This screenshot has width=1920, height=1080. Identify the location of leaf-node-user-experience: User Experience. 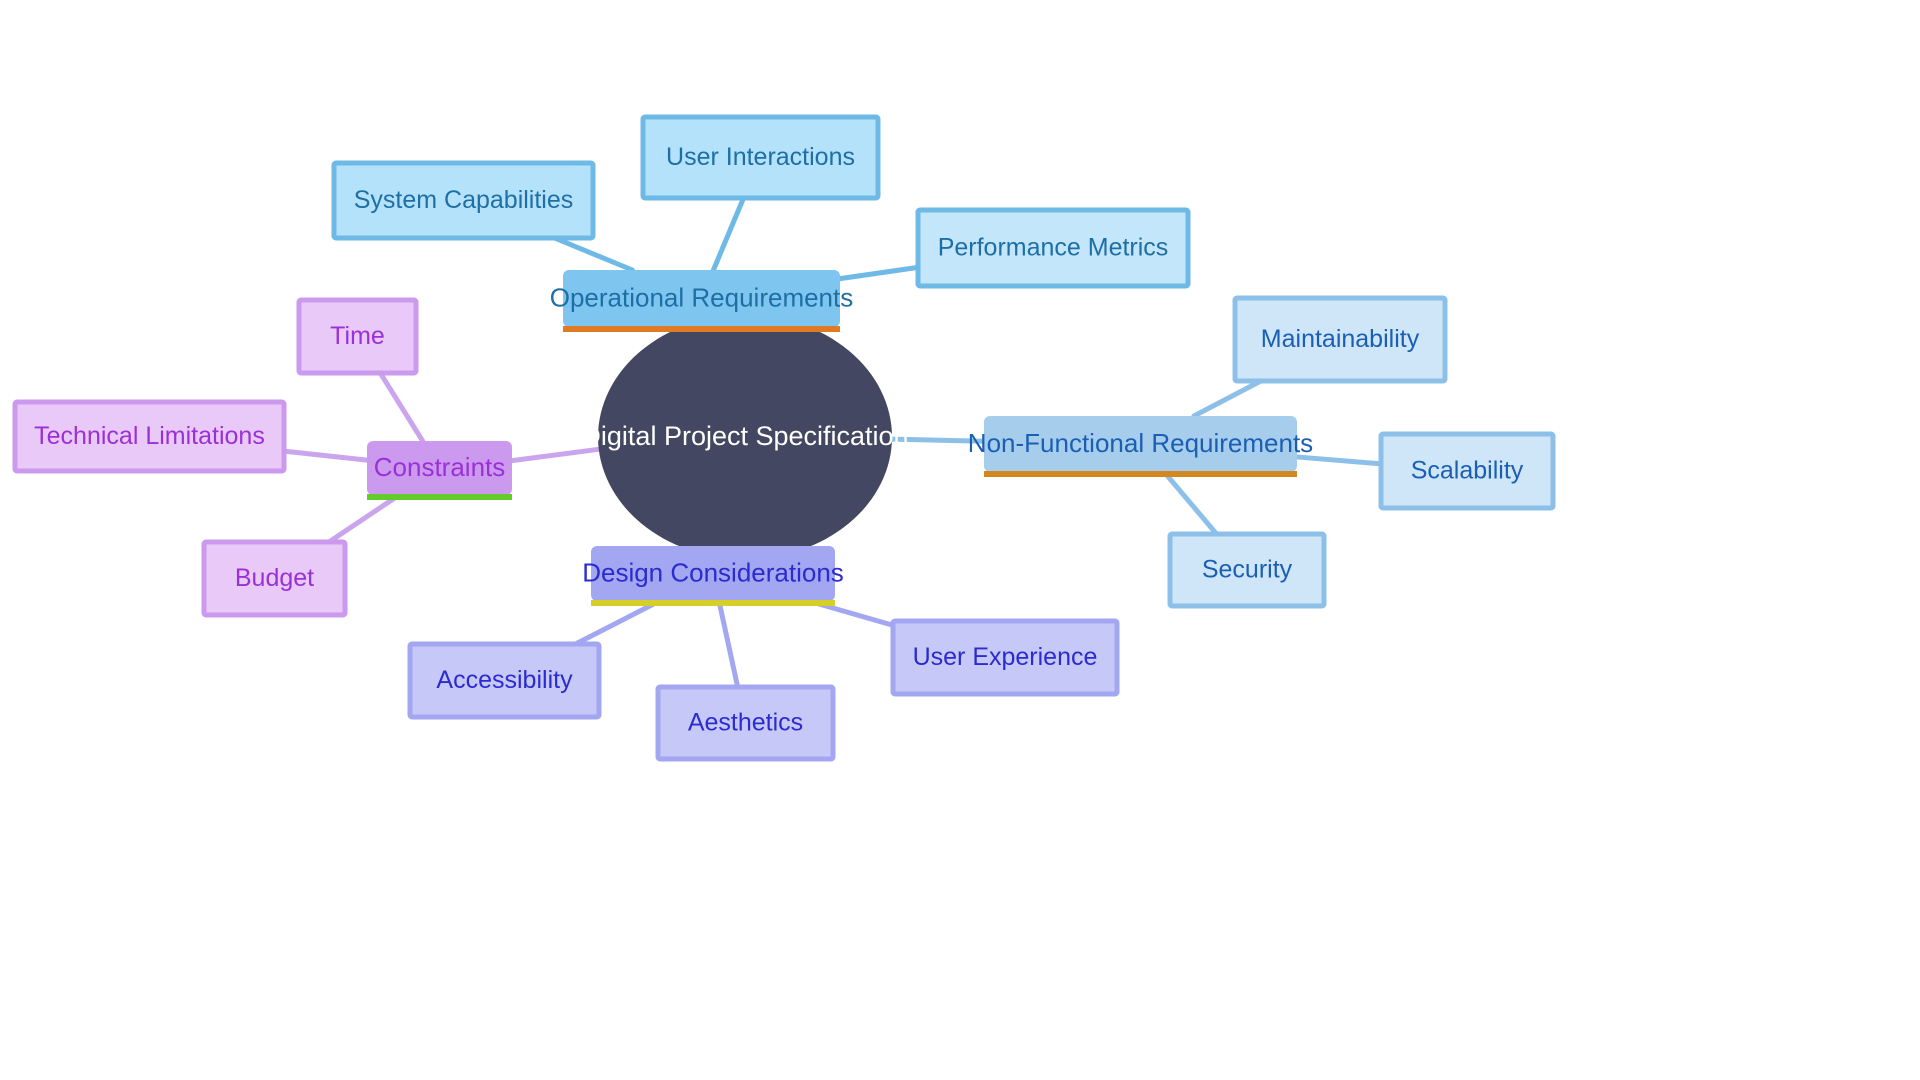
(1005, 657).